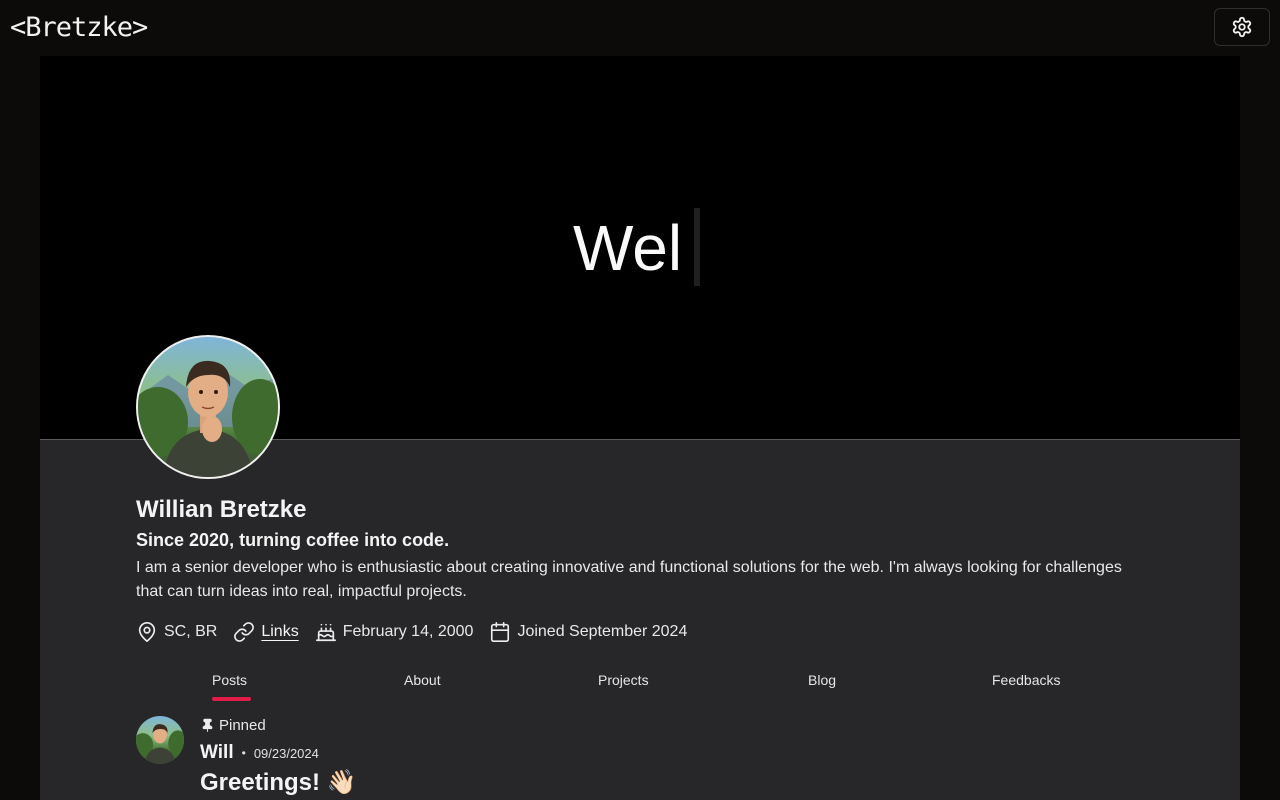  What do you see at coordinates (325, 632) in the screenshot?
I see `cake-icon` at bounding box center [325, 632].